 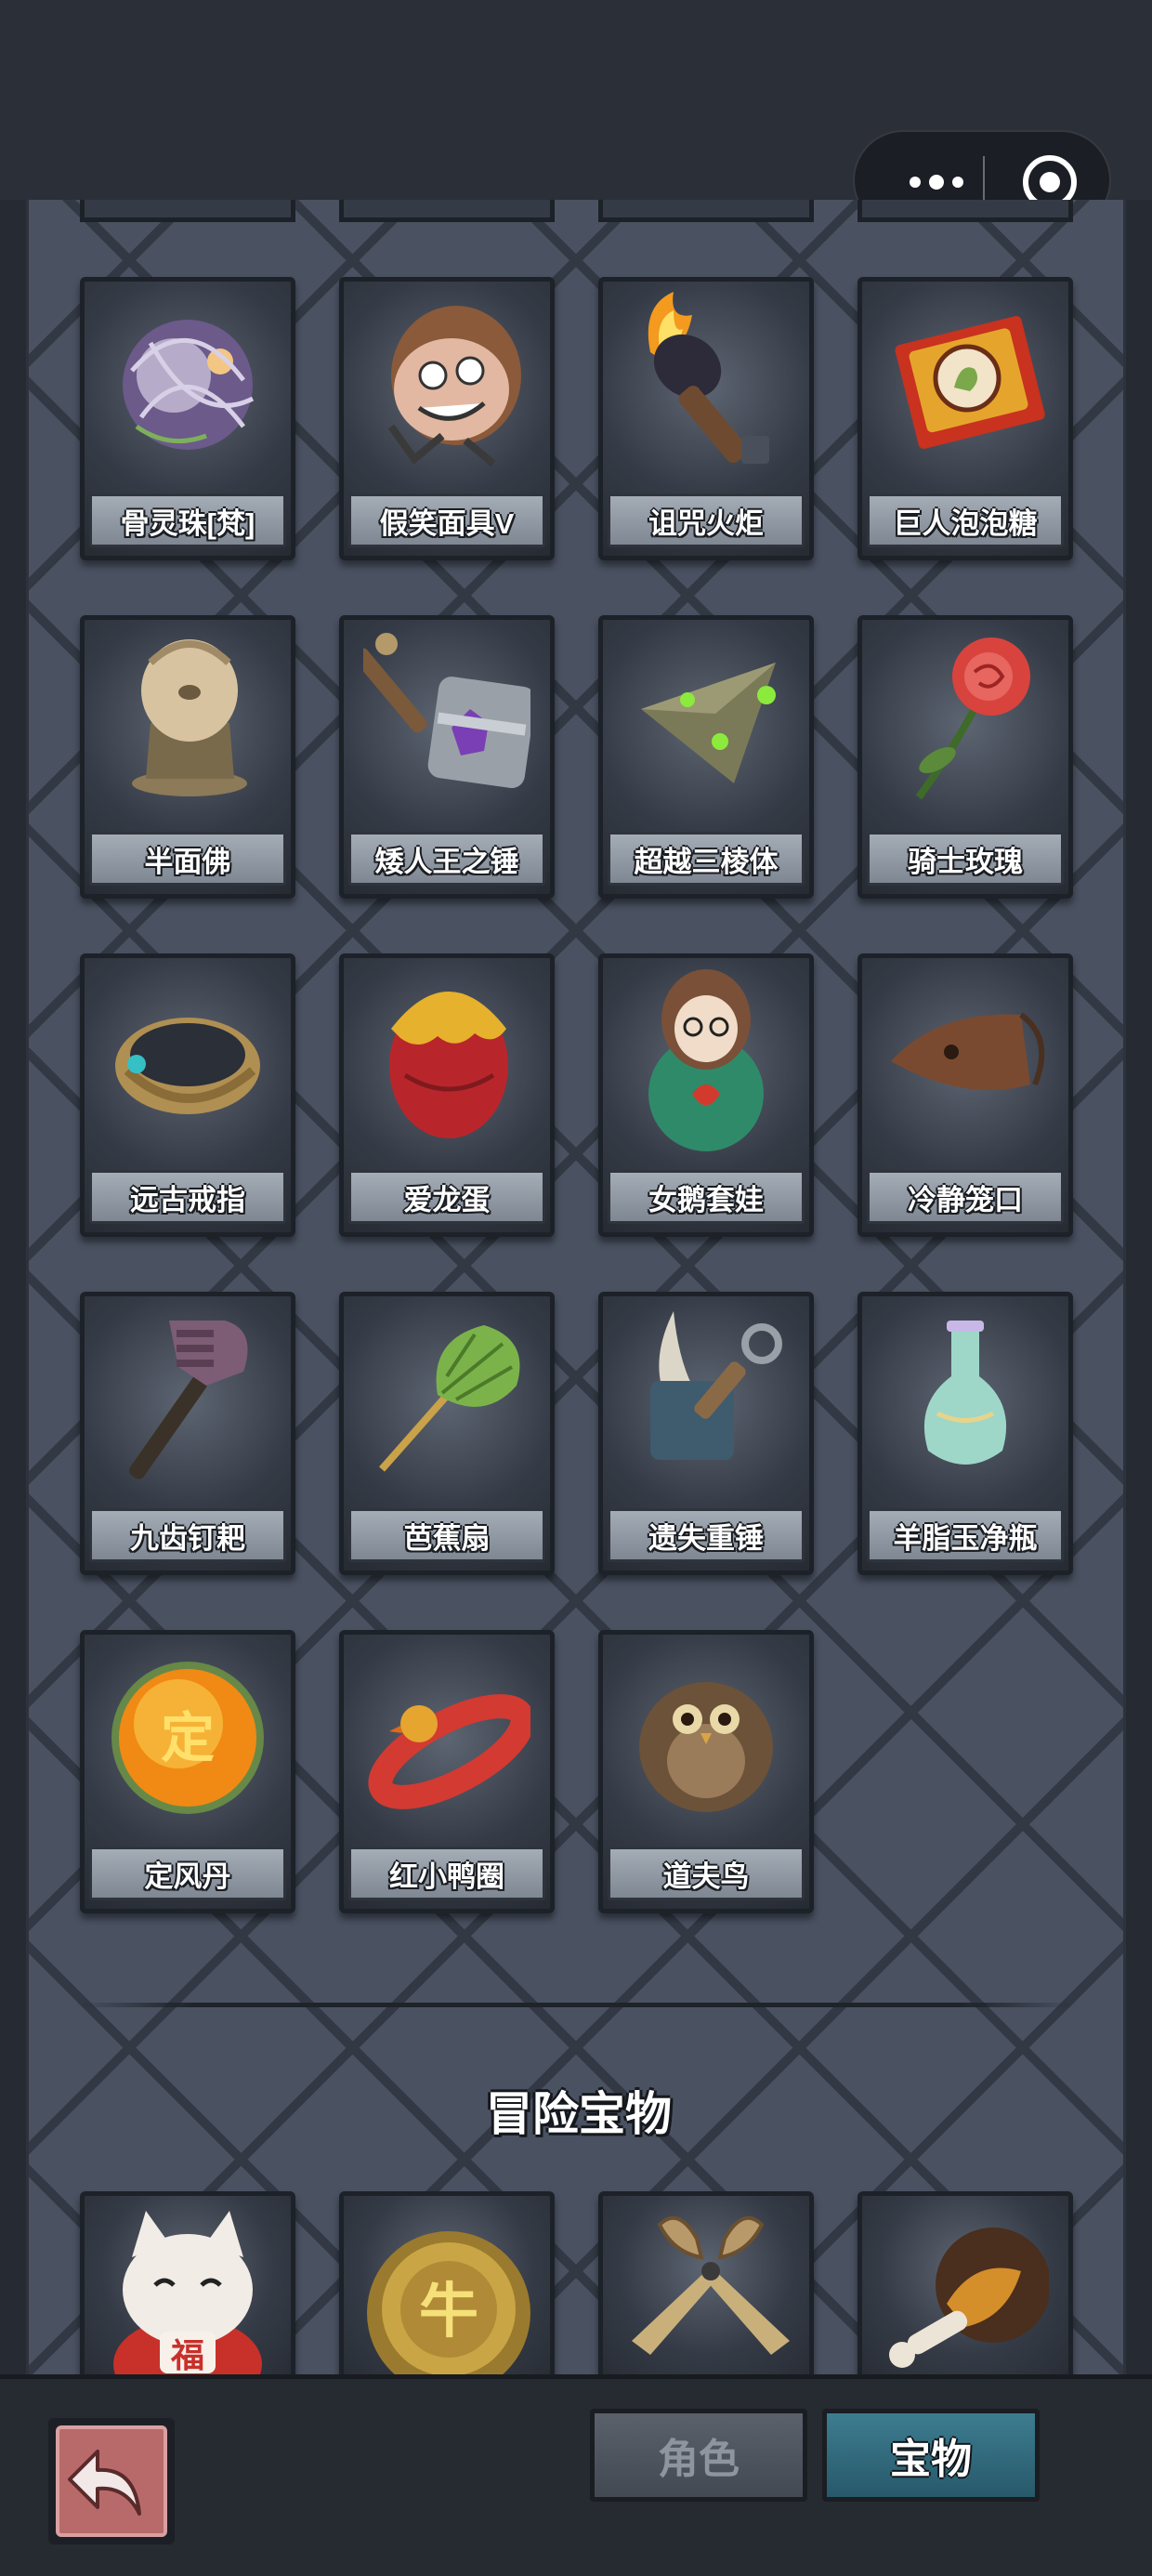 I want to click on half-buddha-icon, so click(x=189, y=717).